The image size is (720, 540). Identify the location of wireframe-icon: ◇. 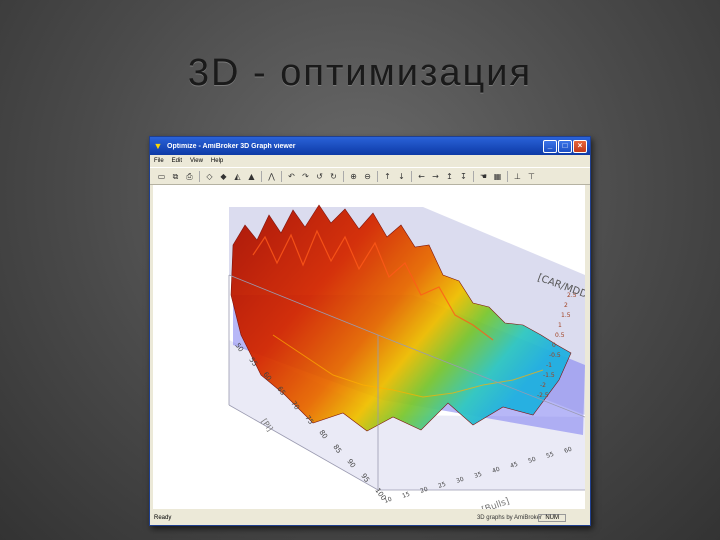
(209, 176).